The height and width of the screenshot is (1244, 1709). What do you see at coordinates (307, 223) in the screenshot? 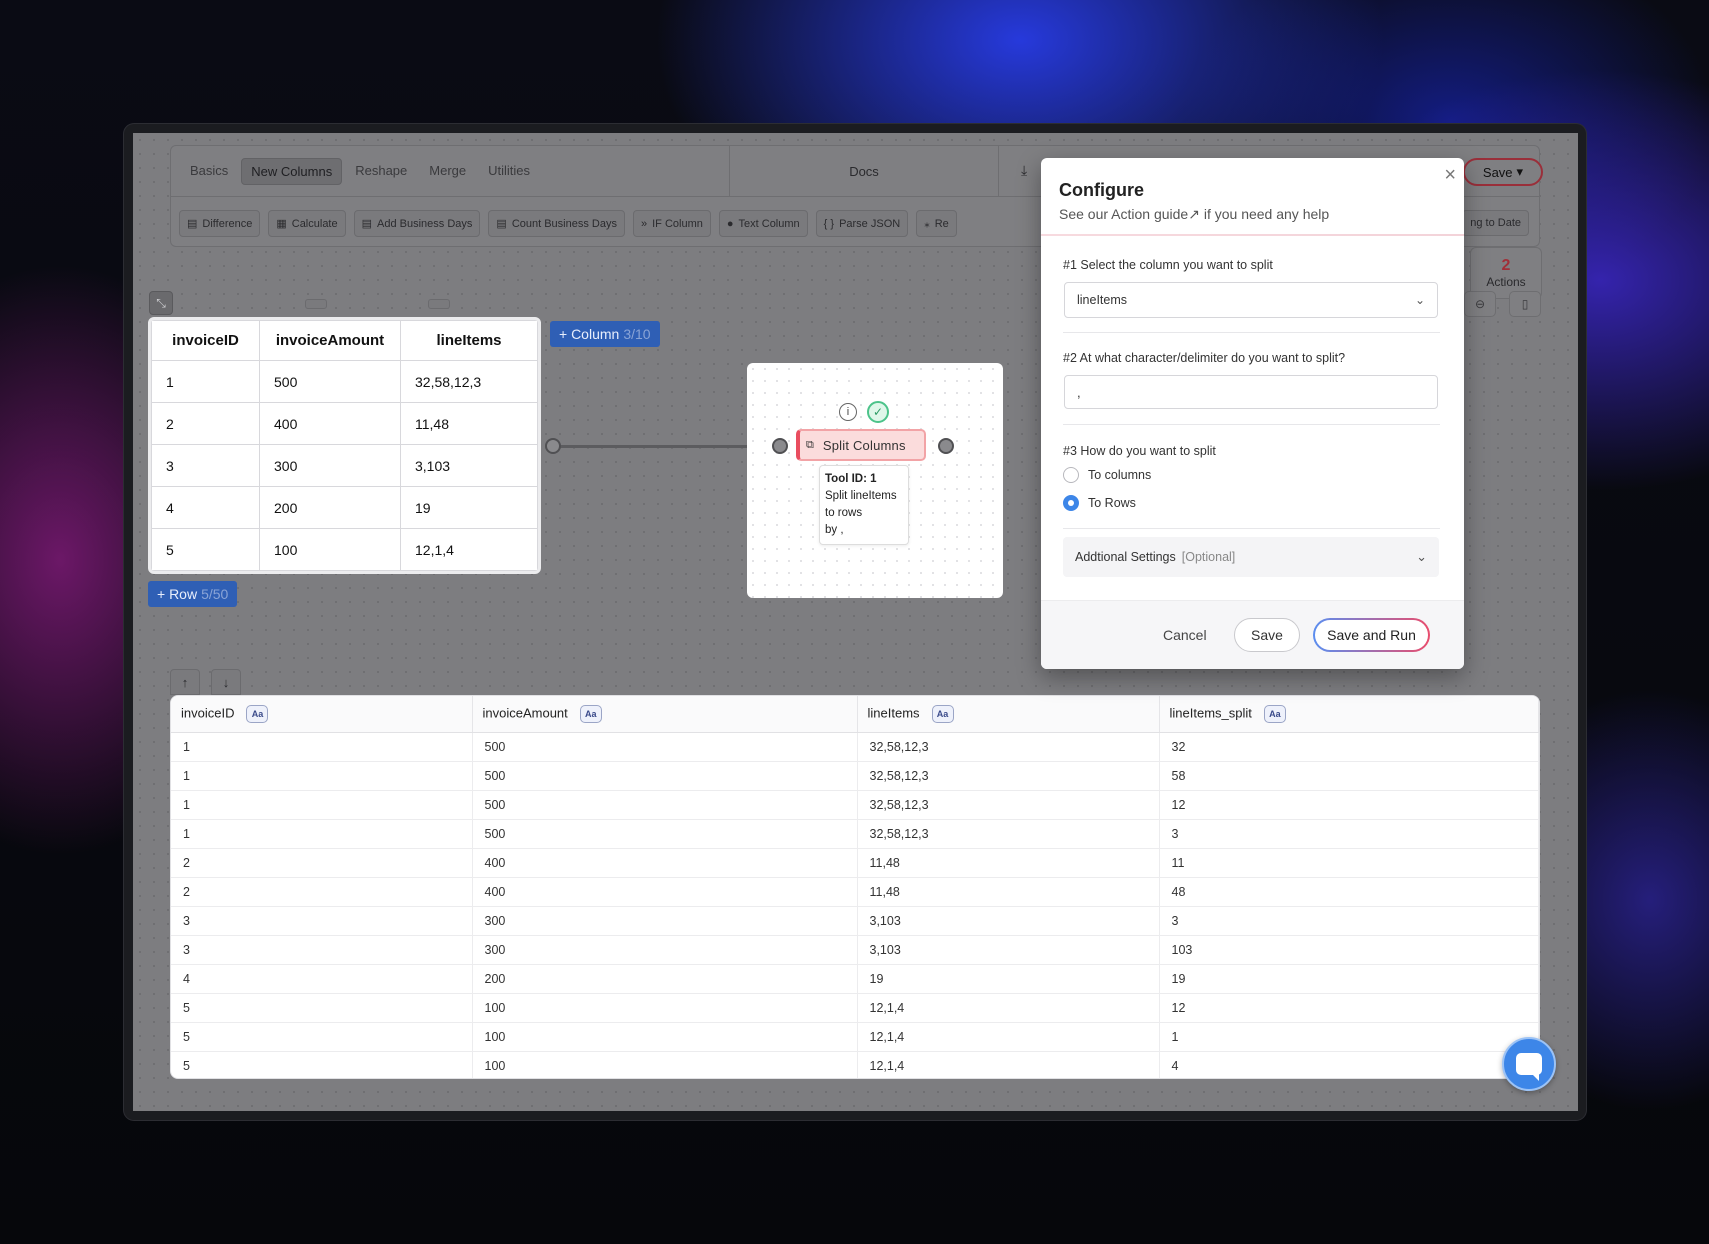
I see `action-calculate: ▦ Calculate` at bounding box center [307, 223].